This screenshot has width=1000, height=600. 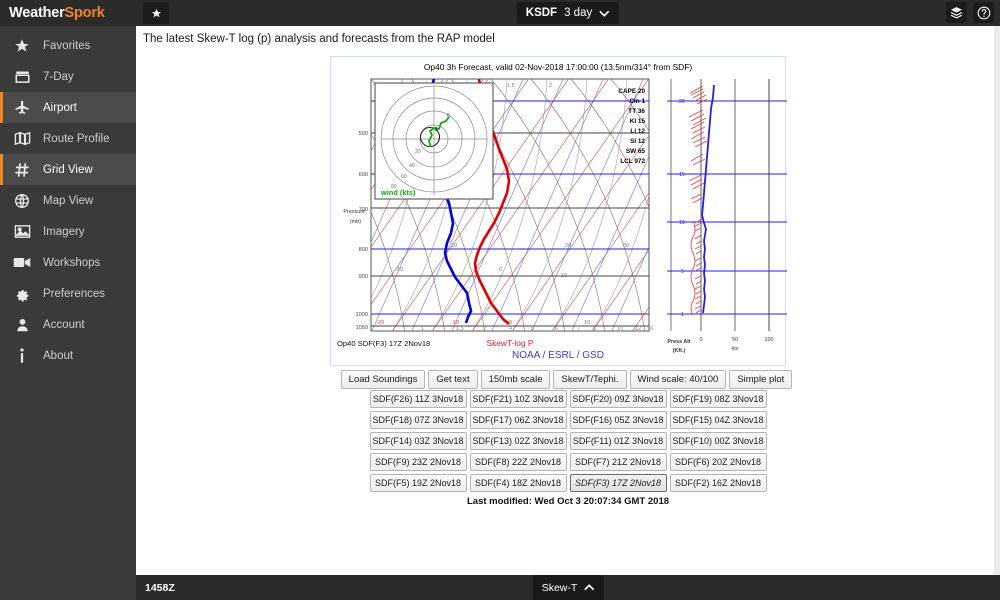 I want to click on svg-text: 1, so click(x=682, y=315).